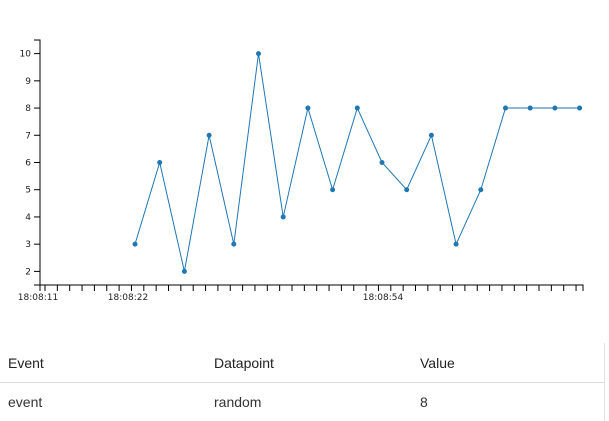 The height and width of the screenshot is (421, 609). I want to click on column-header-event: Event, so click(103, 363).